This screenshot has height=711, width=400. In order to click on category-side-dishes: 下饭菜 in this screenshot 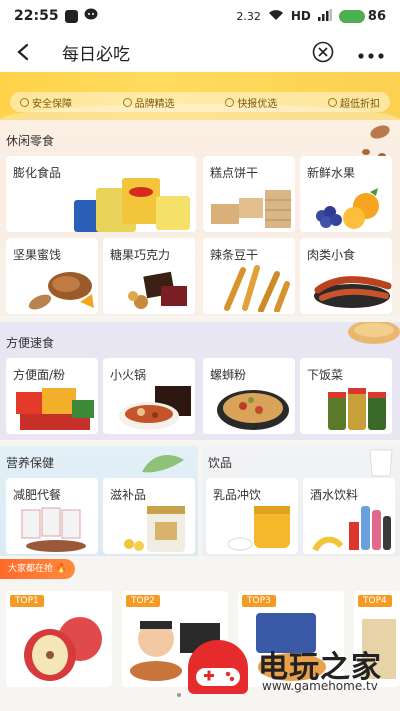, I will do `click(346, 396)`.